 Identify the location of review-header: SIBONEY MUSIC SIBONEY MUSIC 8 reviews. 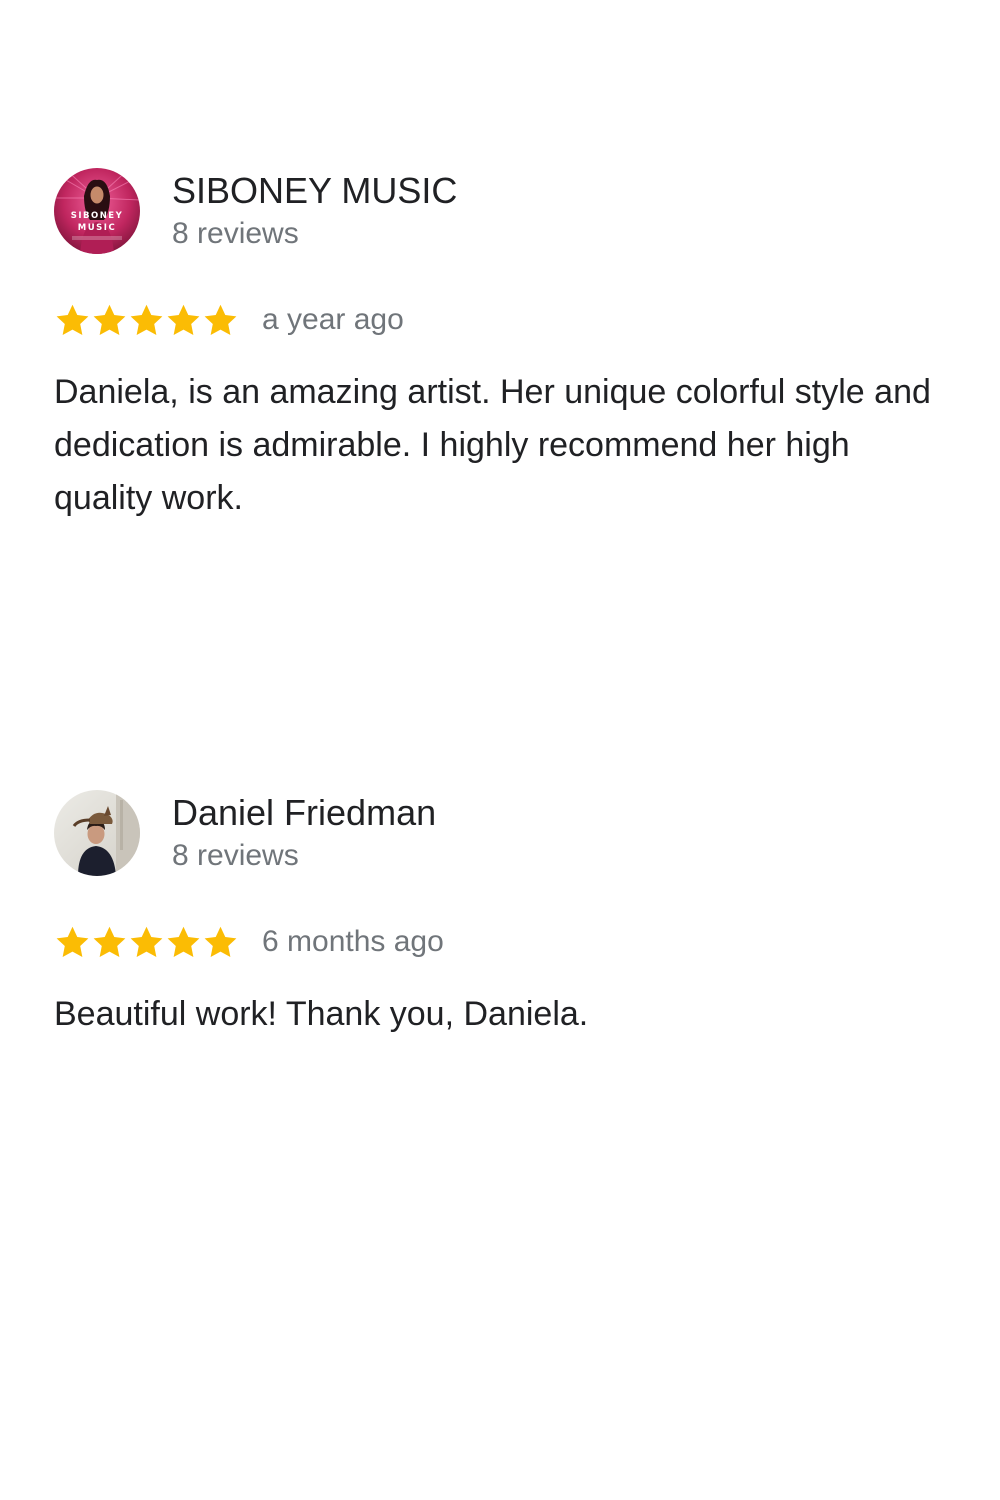
(494, 211).